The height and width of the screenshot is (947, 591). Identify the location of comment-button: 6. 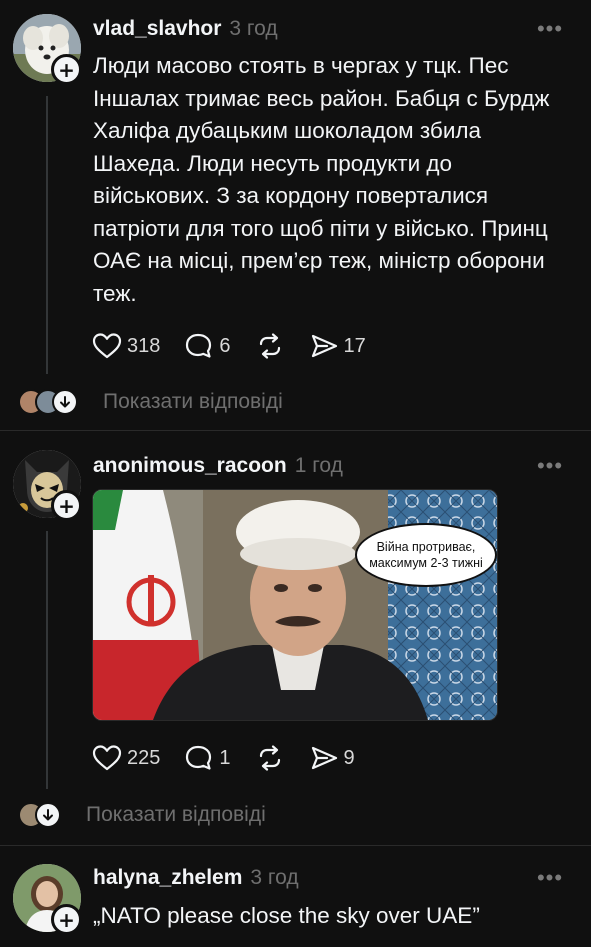
(207, 346).